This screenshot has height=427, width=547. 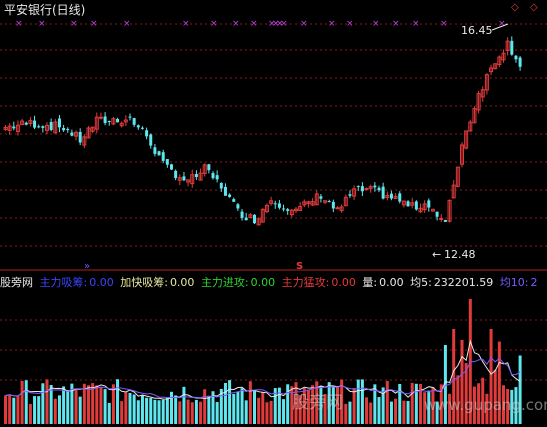 I want to click on low-arrow-icon: ←, so click(x=436, y=254).